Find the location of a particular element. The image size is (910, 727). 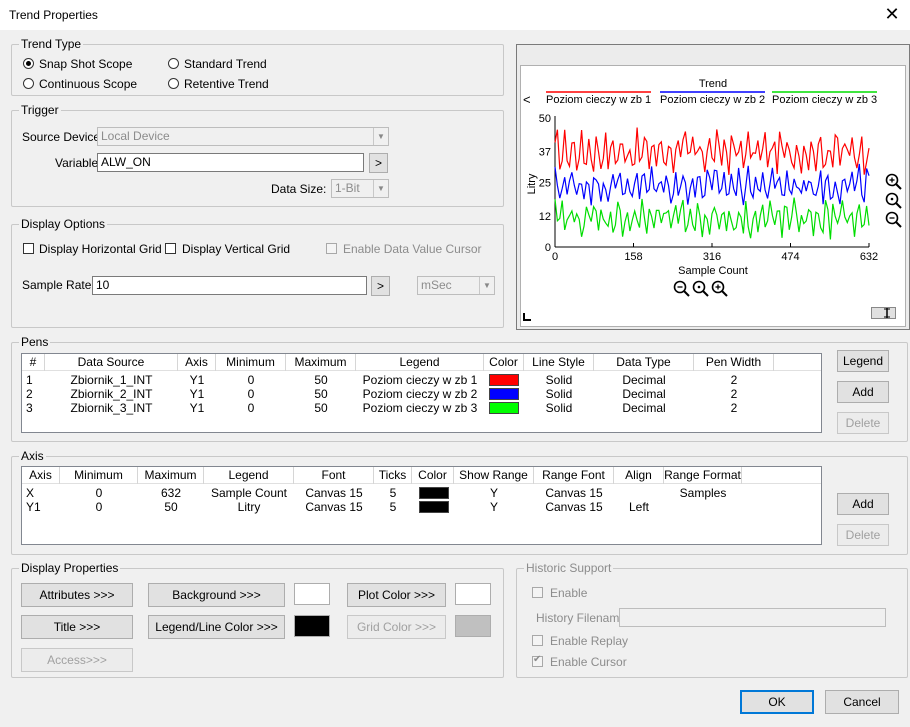

continuous-scope-radio is located at coordinates (28, 83).